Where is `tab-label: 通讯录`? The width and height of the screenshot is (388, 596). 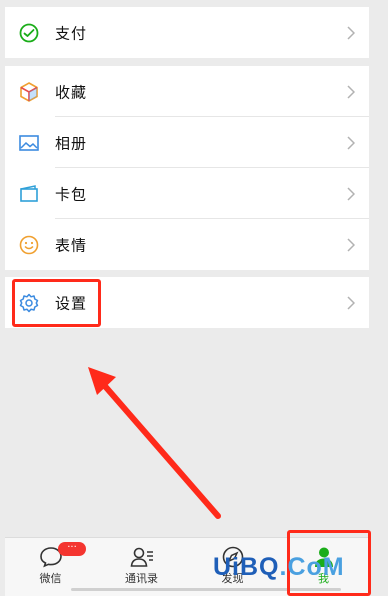 tab-label: 通讯录 is located at coordinates (141, 578).